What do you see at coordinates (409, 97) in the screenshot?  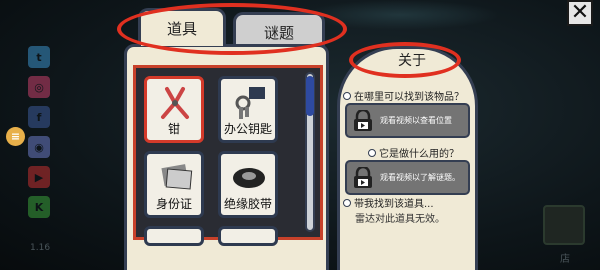 I see `question-text: 在哪里可以找到该物品？` at bounding box center [409, 97].